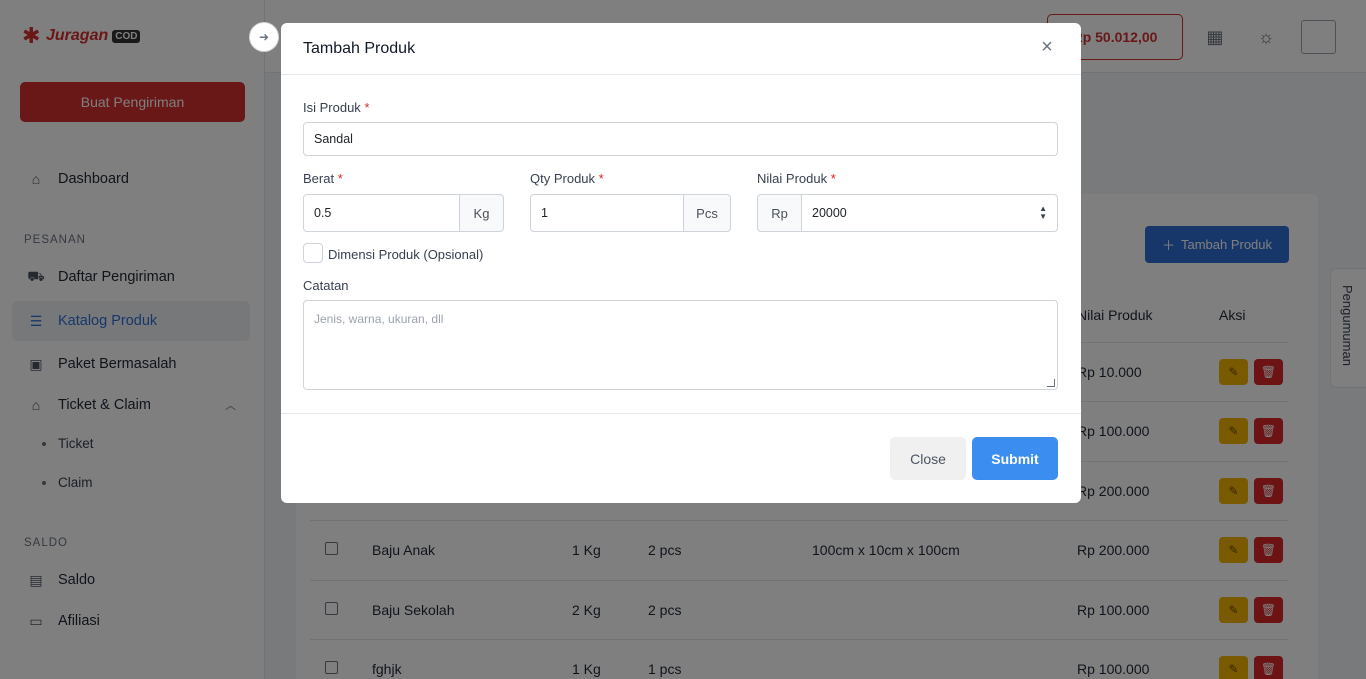 Image resolution: width=1366 pixels, height=679 pixels. I want to click on isi-produk-label: Isi Produk *, so click(336, 107).